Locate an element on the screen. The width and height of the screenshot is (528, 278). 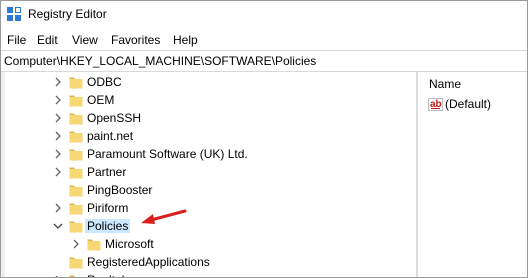
tree-item-paramount-software-uk-ltd: Paramount Software (UK) Ltd. is located at coordinates (208, 154).